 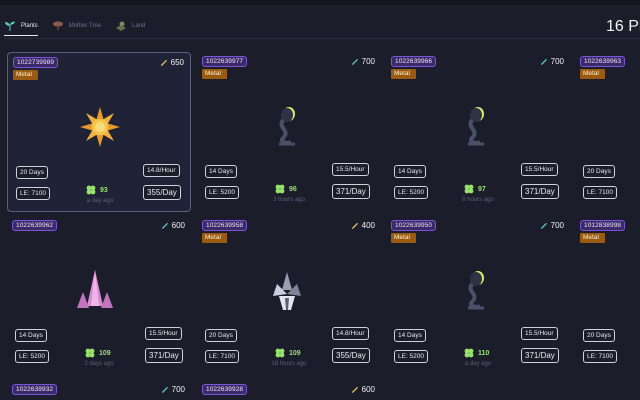 I want to click on price-value: 650, so click(x=177, y=62).